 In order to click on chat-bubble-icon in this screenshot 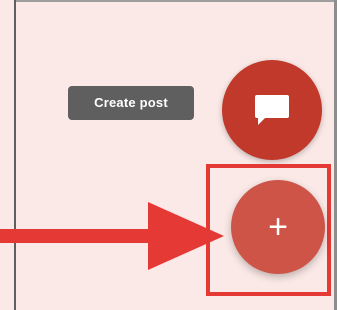, I will do `click(272, 110)`.